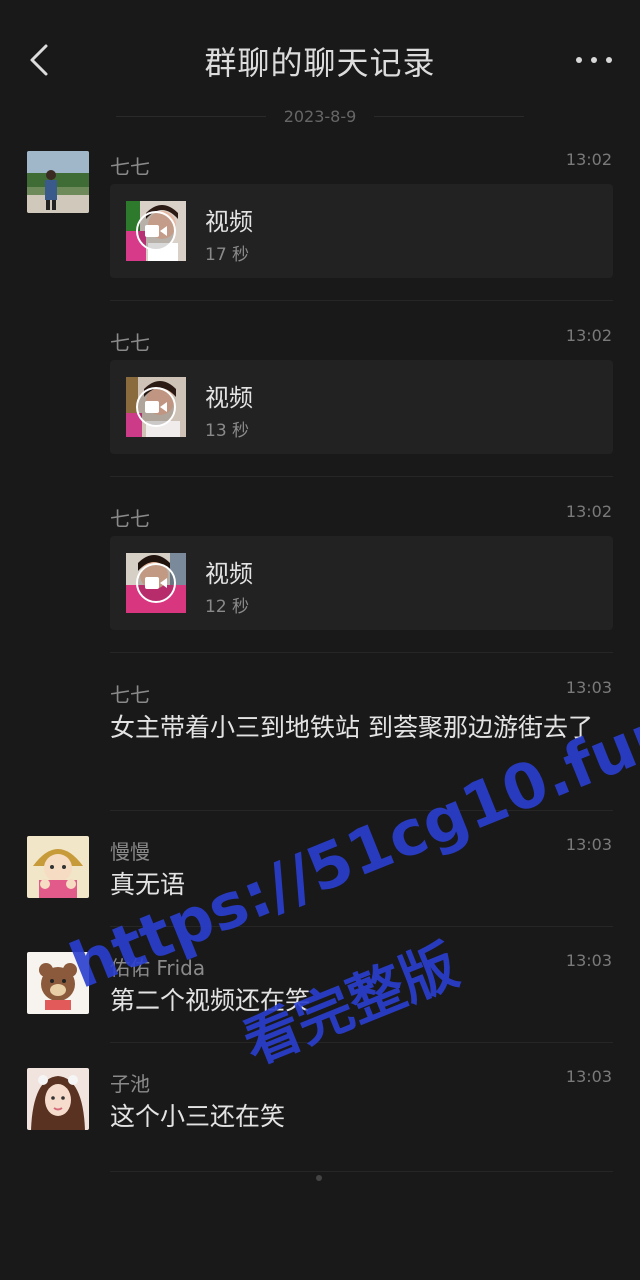  Describe the element at coordinates (227, 255) in the screenshot. I see `video-duration: 17 秒` at that location.